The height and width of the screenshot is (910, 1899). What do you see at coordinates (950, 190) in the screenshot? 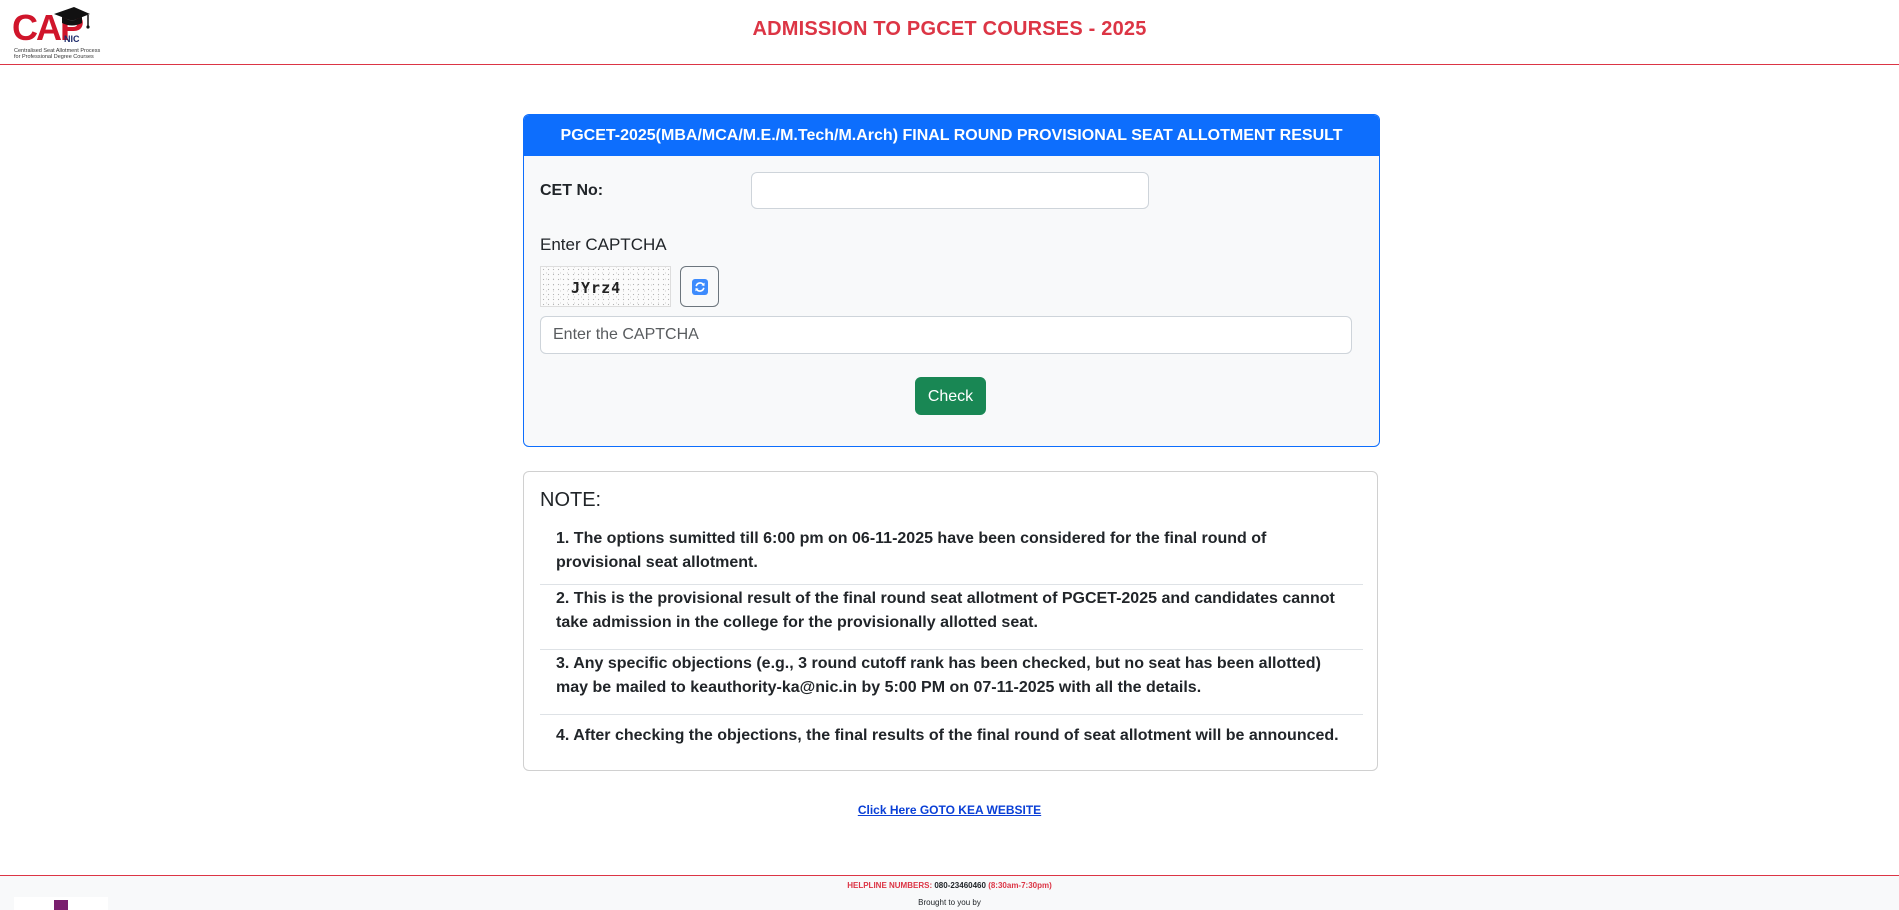
I see `cet-no-input` at bounding box center [950, 190].